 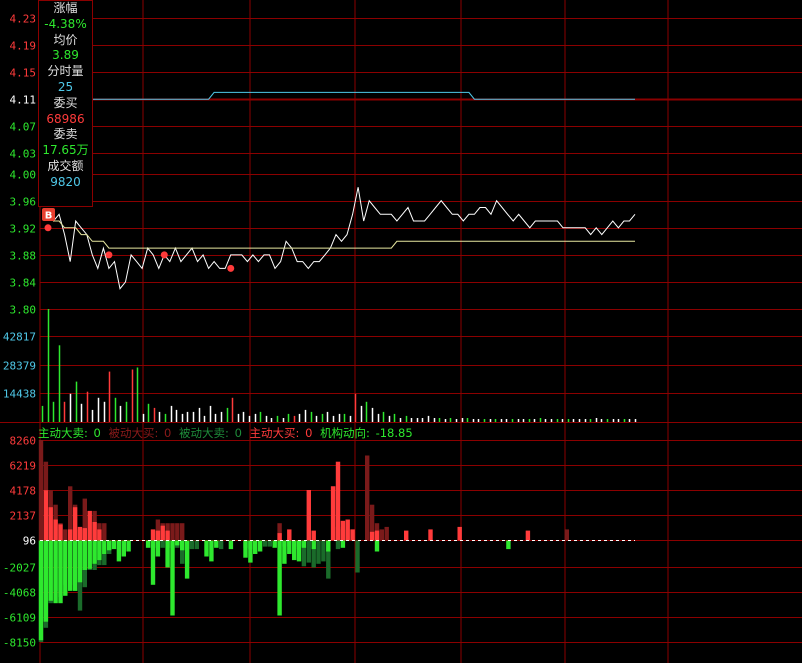 I want to click on bid-label: 委买, so click(x=65, y=102).